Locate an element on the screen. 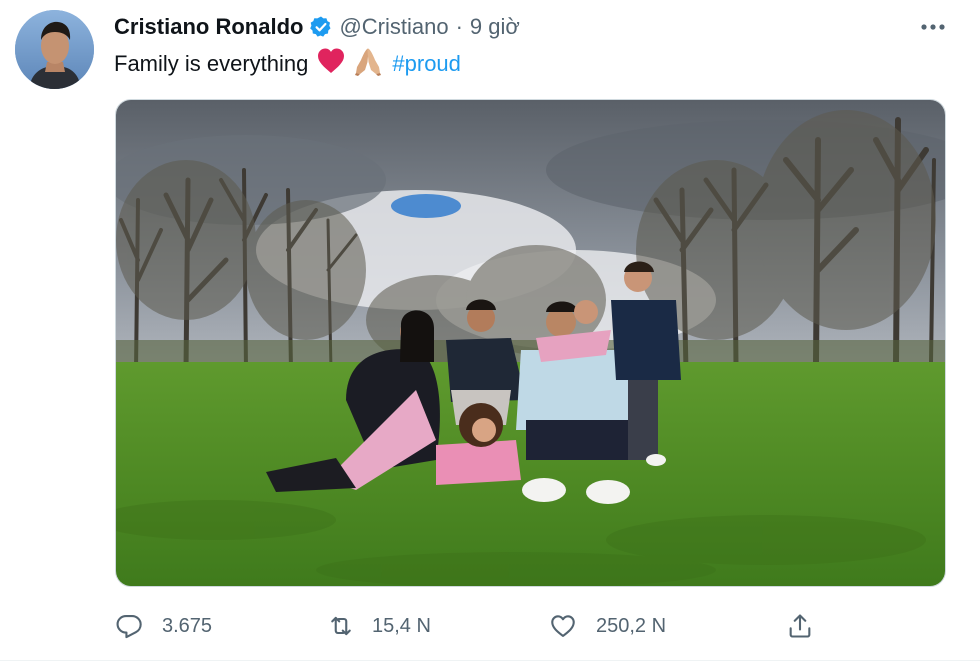  like-button: 250,2 N is located at coordinates (607, 626).